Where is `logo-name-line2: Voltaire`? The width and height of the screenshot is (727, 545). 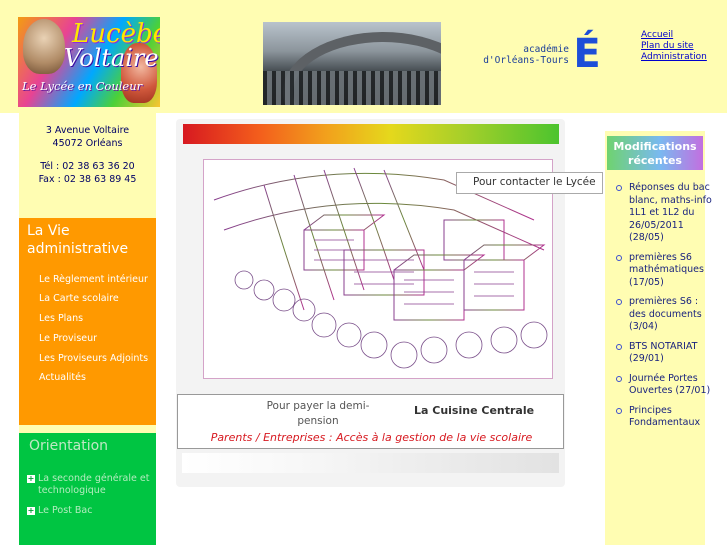 logo-name-line2: Voltaire is located at coordinates (111, 58).